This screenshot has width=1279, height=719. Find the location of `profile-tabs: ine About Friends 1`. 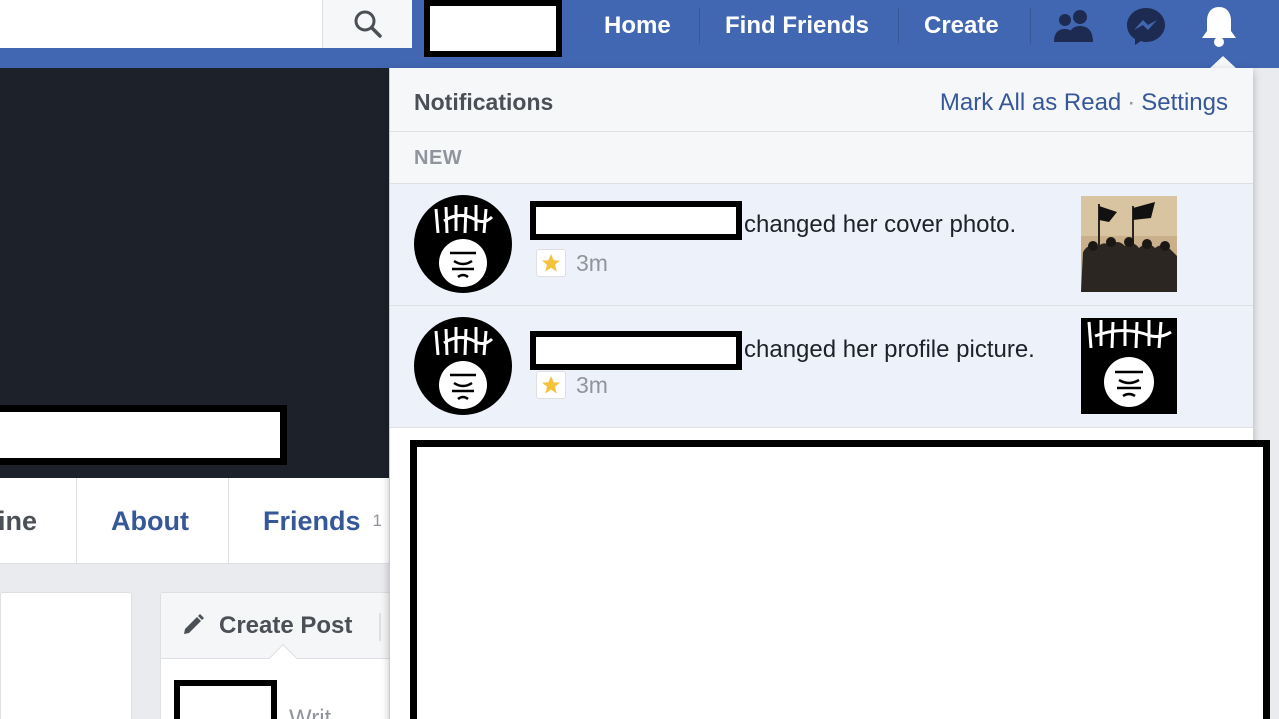

profile-tabs: ine About Friends 1 is located at coordinates (195, 521).